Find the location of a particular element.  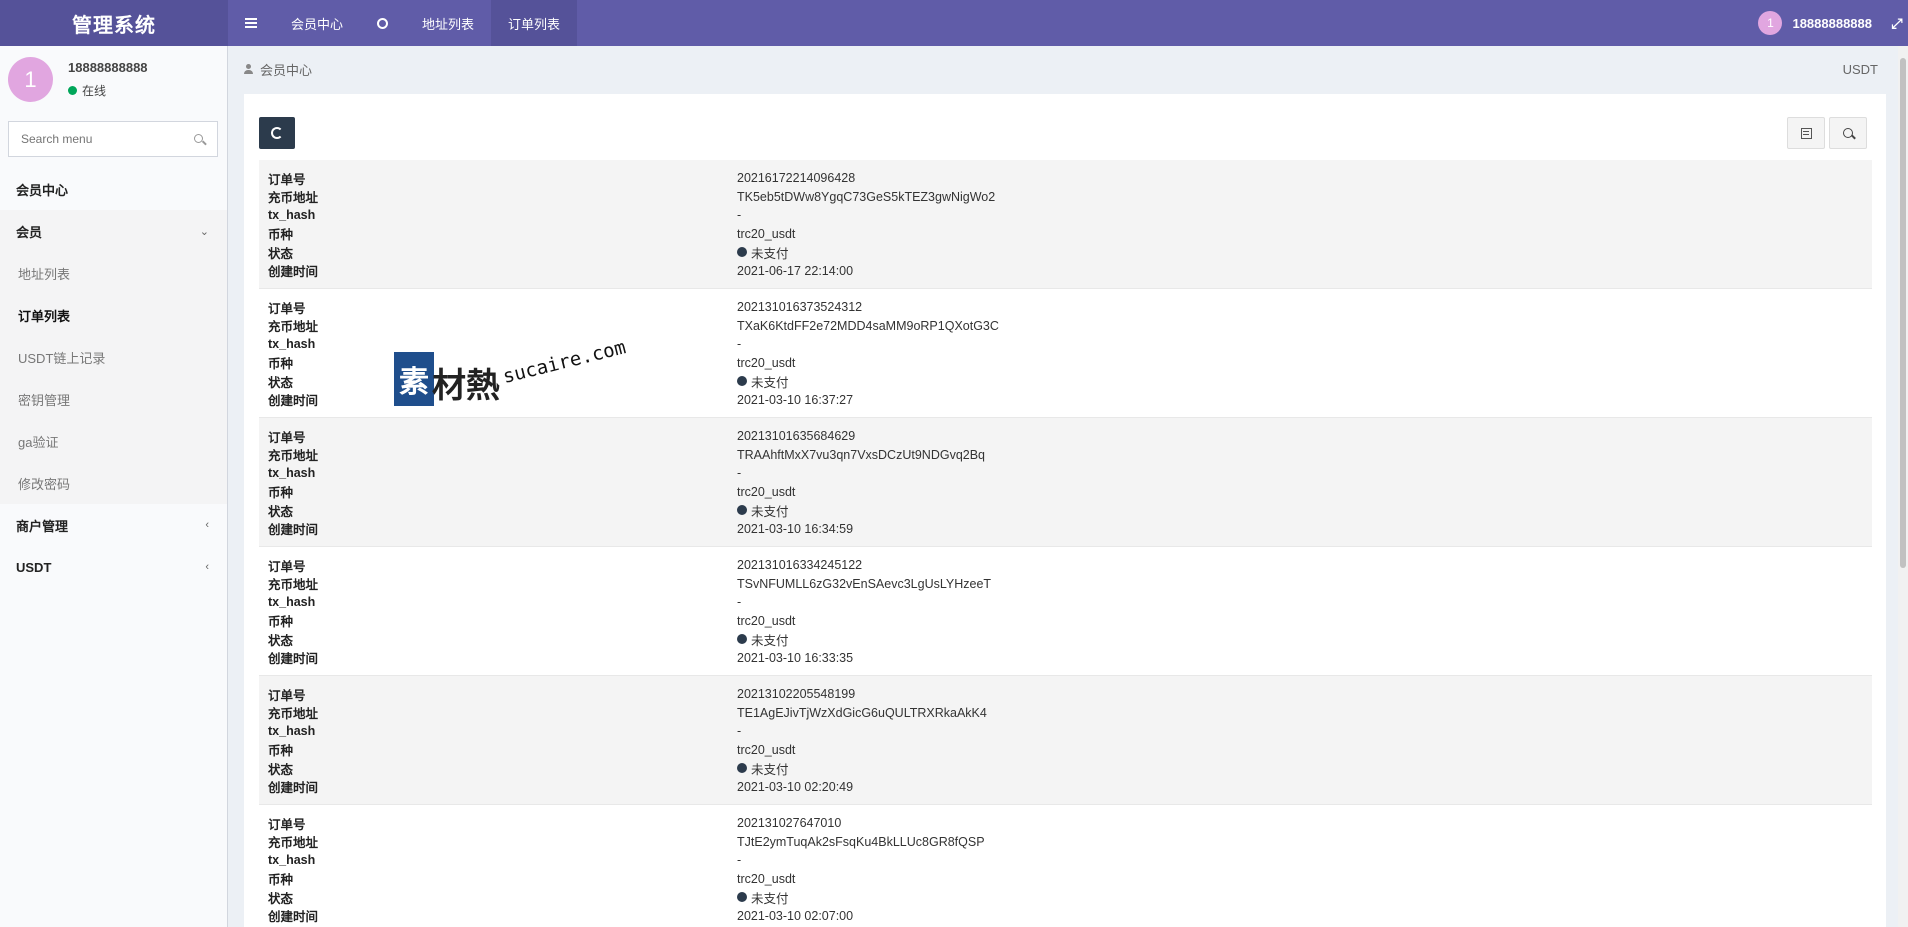

field-line-order-no: 订单号 20213101635684629 is located at coordinates (1065, 436).